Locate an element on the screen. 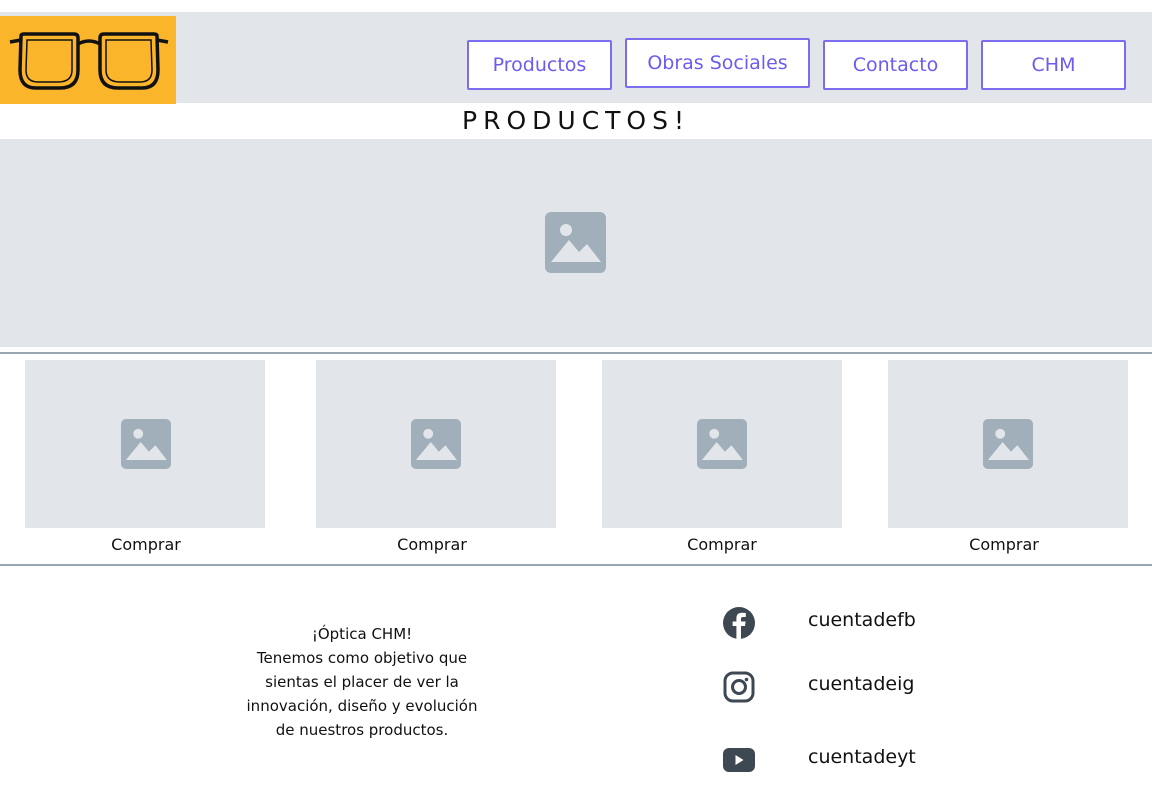 Image resolution: width=1152 pixels, height=792 pixels. section-divider is located at coordinates (576, 353).